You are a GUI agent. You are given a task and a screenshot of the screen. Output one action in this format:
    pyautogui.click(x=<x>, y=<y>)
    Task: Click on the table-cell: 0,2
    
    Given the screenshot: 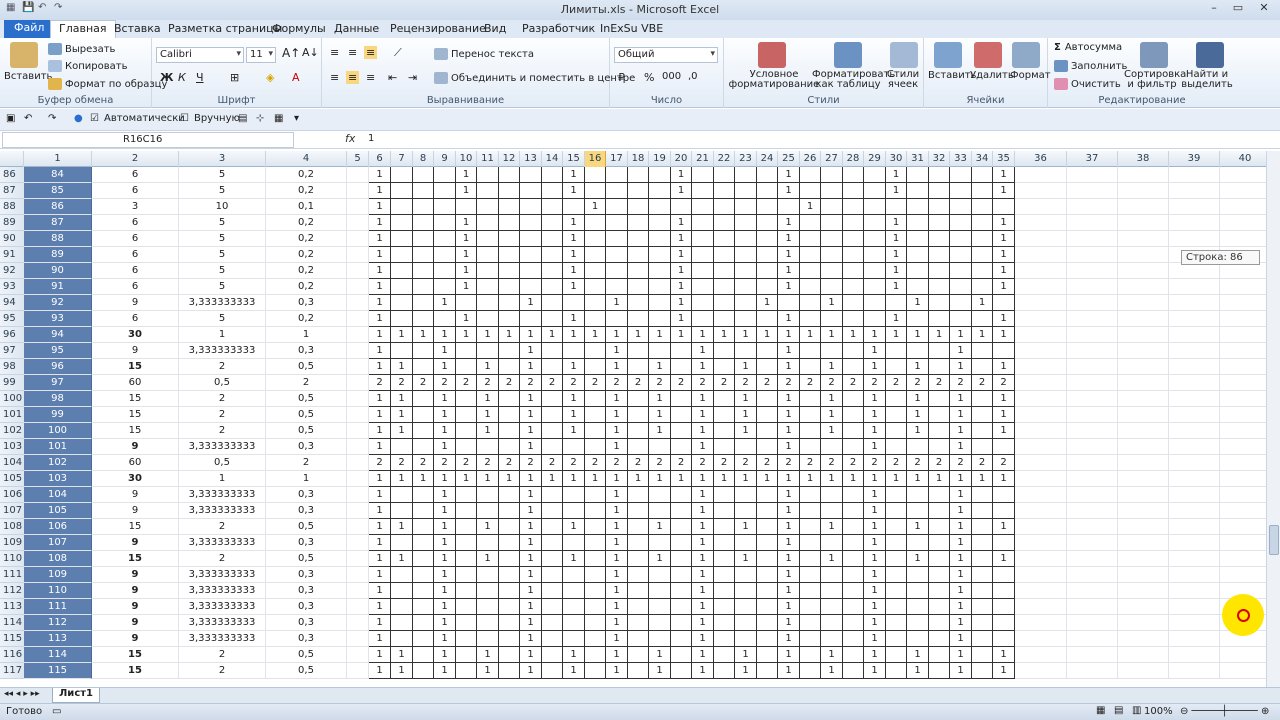 What is the action you would take?
    pyautogui.click(x=306, y=191)
    